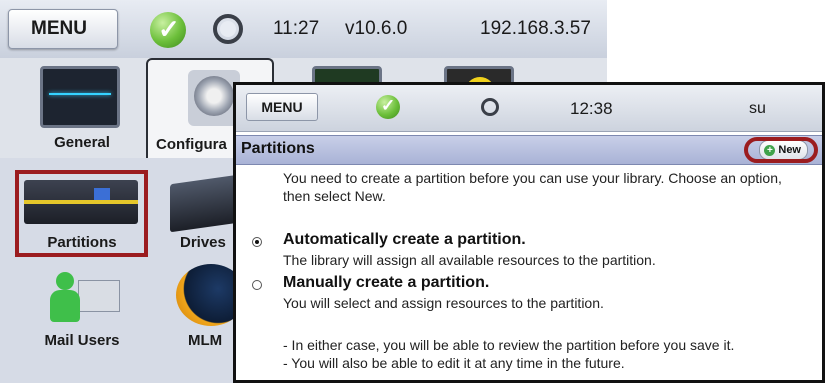 The height and width of the screenshot is (383, 825). I want to click on monitor-pulse-icon, so click(80, 97).